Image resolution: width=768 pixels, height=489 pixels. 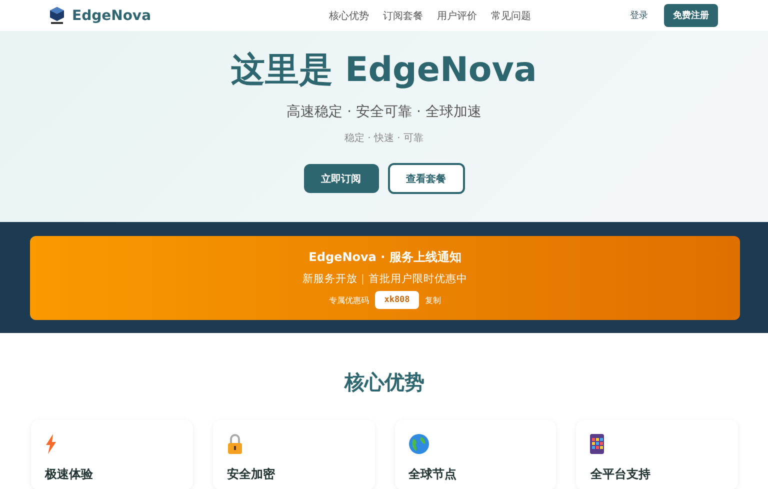 What do you see at coordinates (51, 444) in the screenshot?
I see `lightning-icon` at bounding box center [51, 444].